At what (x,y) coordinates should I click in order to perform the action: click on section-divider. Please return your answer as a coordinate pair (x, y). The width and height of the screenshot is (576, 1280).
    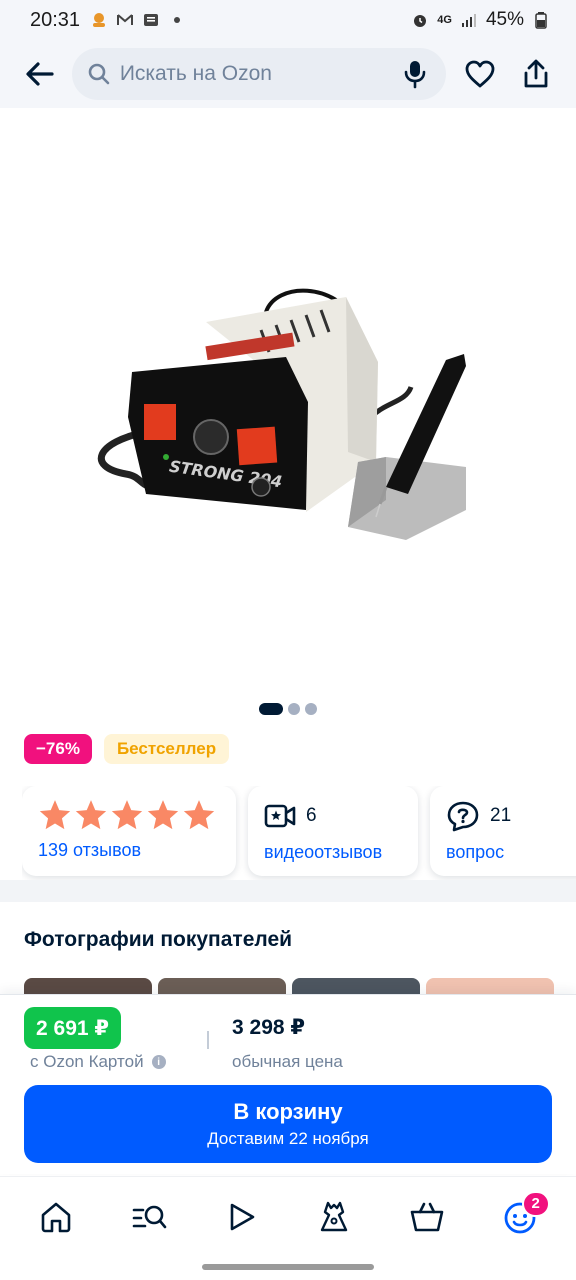
    Looking at the image, I should click on (288, 891).